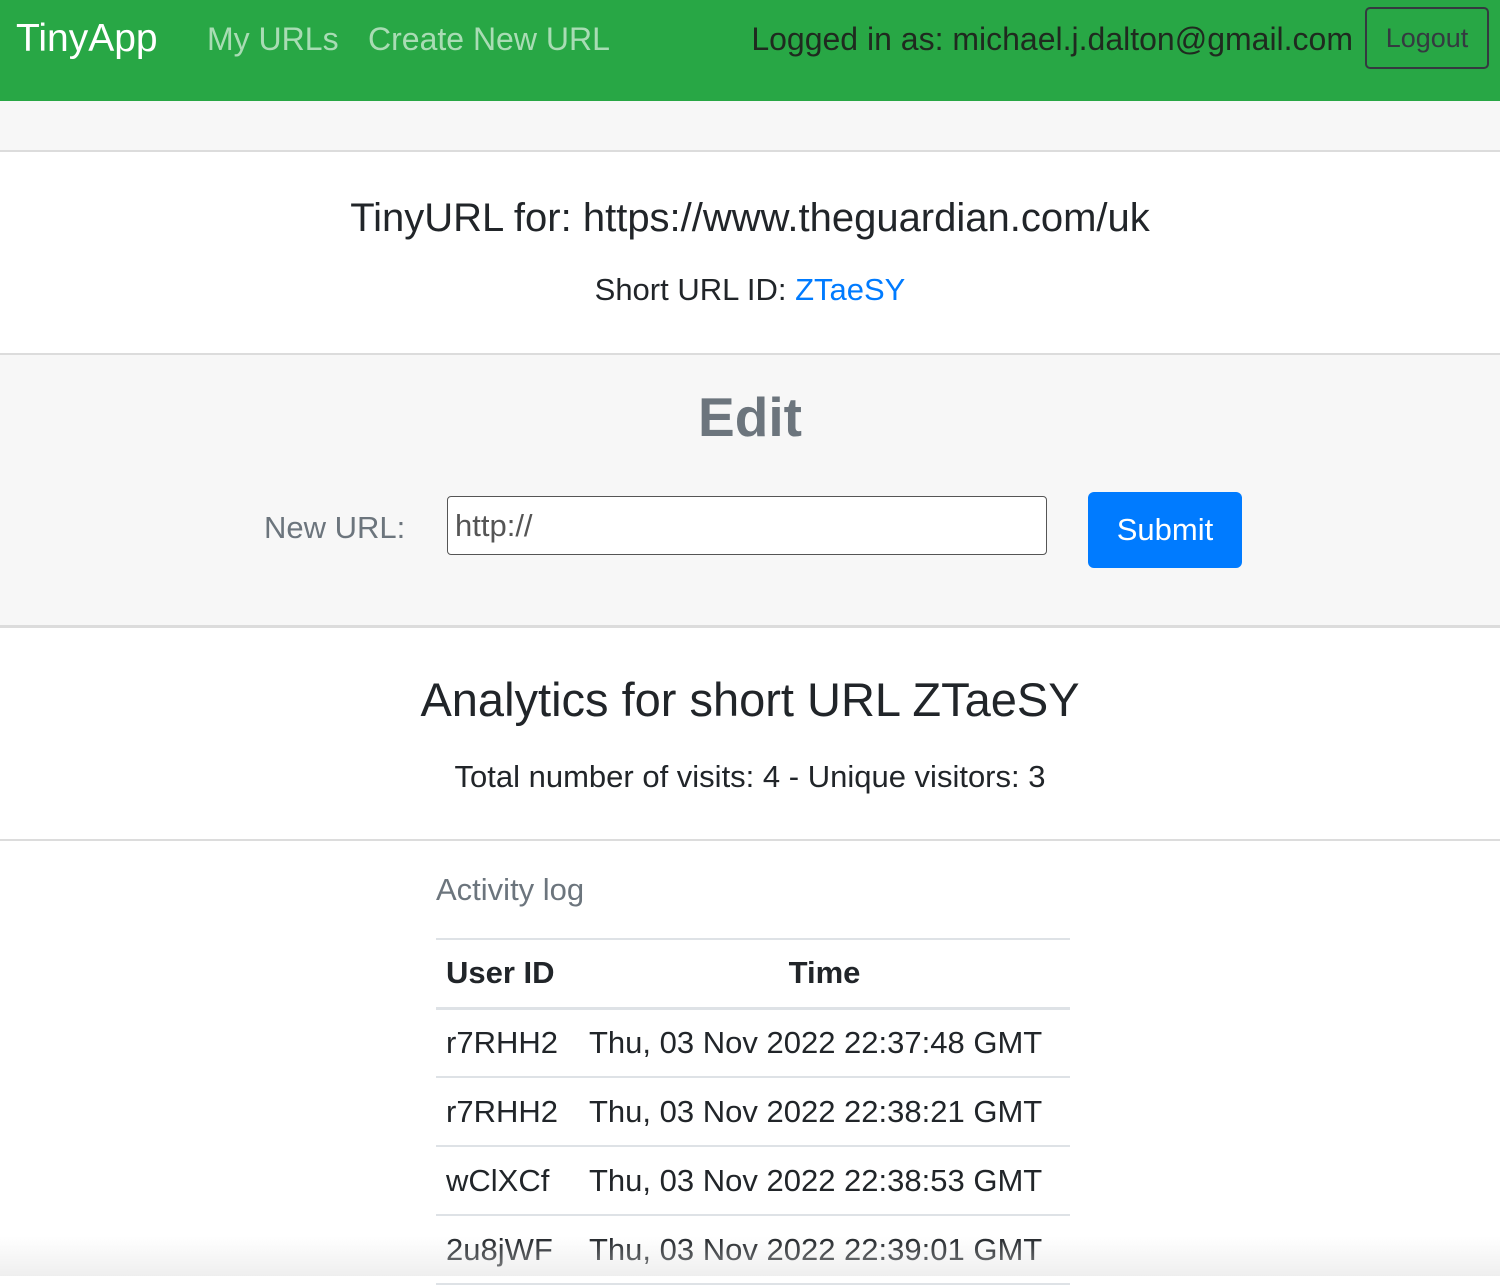 Image resolution: width=1500 pixels, height=1285 pixels. I want to click on table-row: r7RHH2 Thu, 03 Nov 2022 22:38:21 GMT, so click(753, 1112).